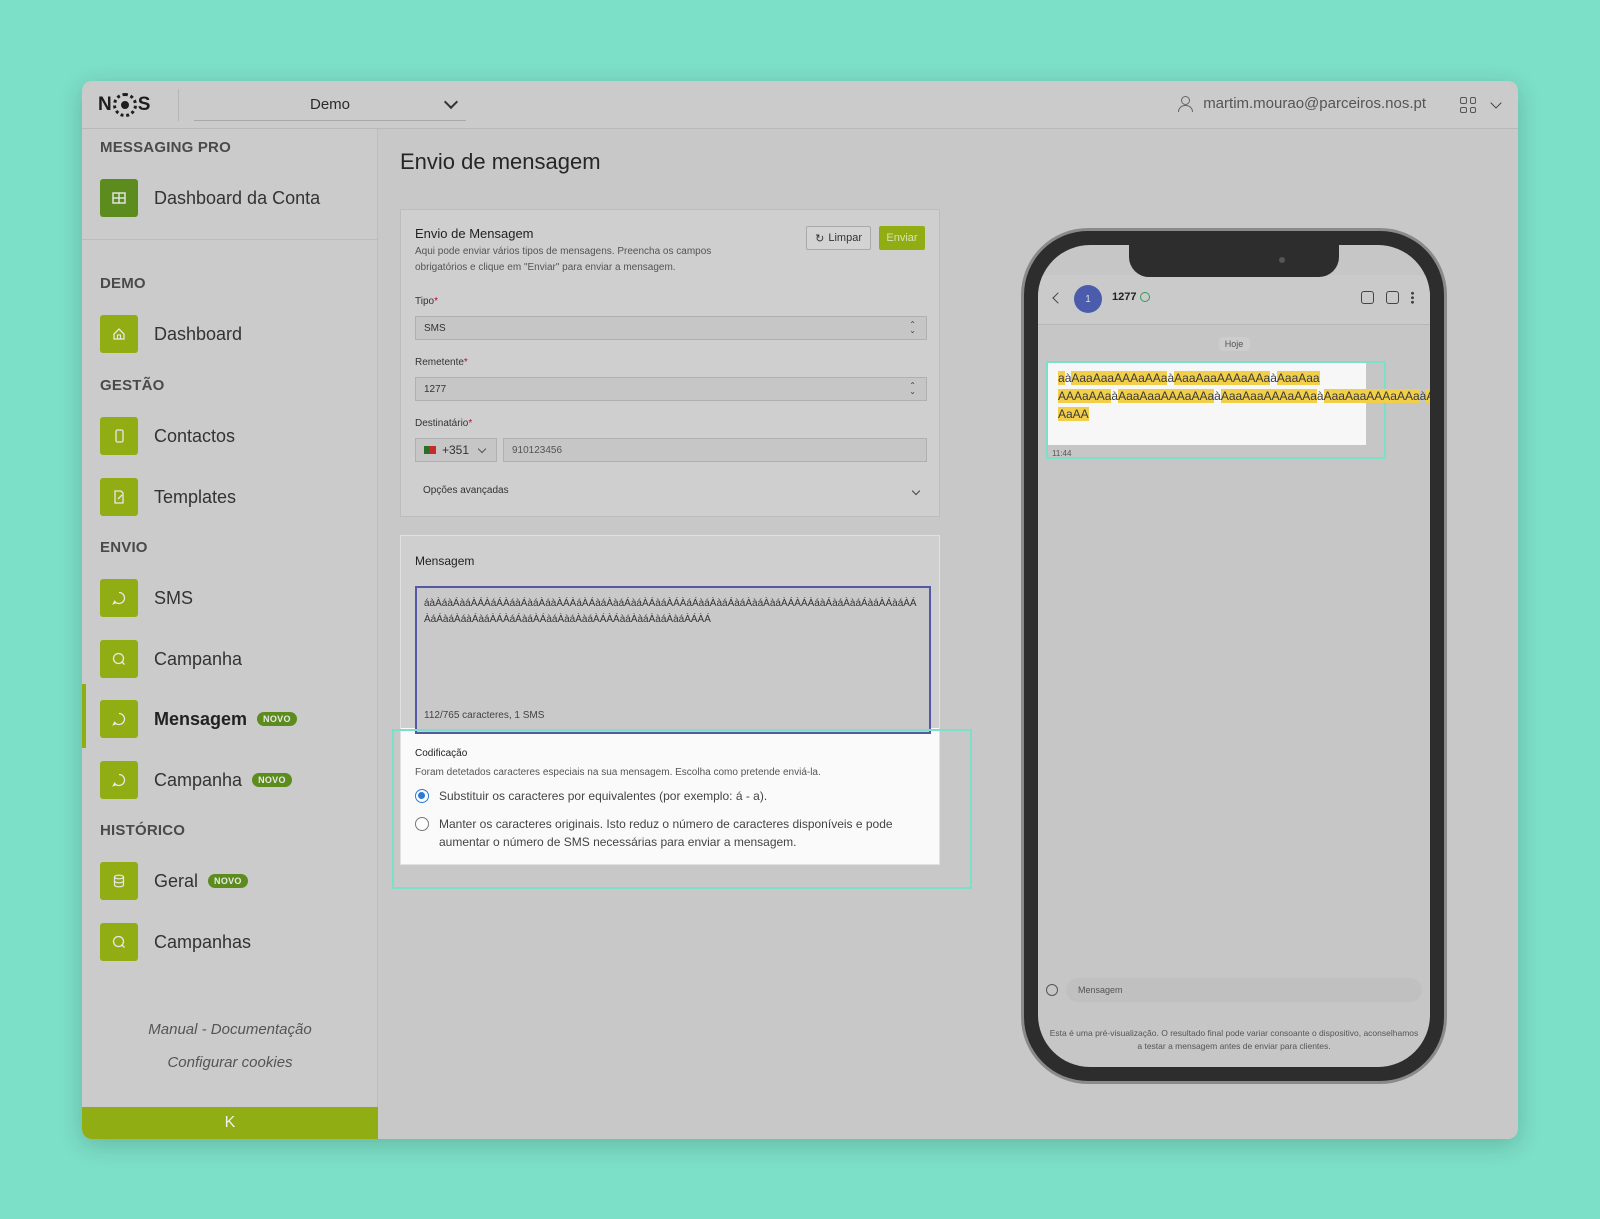  I want to click on more-options-icon, so click(1412, 297).